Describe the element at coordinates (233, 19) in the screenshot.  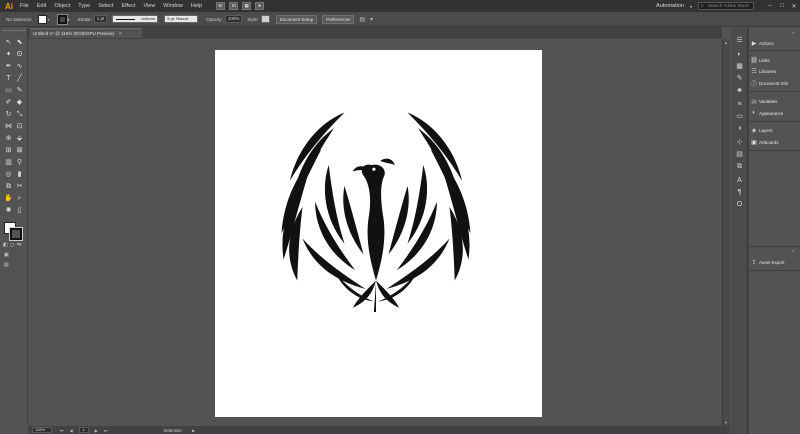
I see `opacity-field: 100%` at that location.